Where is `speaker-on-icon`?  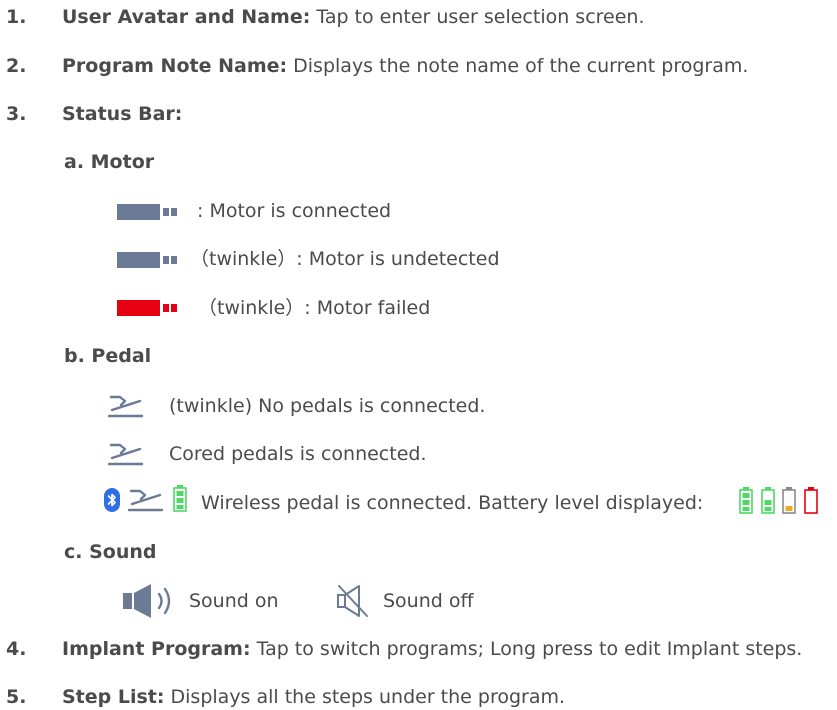
speaker-on-icon is located at coordinates (149, 601).